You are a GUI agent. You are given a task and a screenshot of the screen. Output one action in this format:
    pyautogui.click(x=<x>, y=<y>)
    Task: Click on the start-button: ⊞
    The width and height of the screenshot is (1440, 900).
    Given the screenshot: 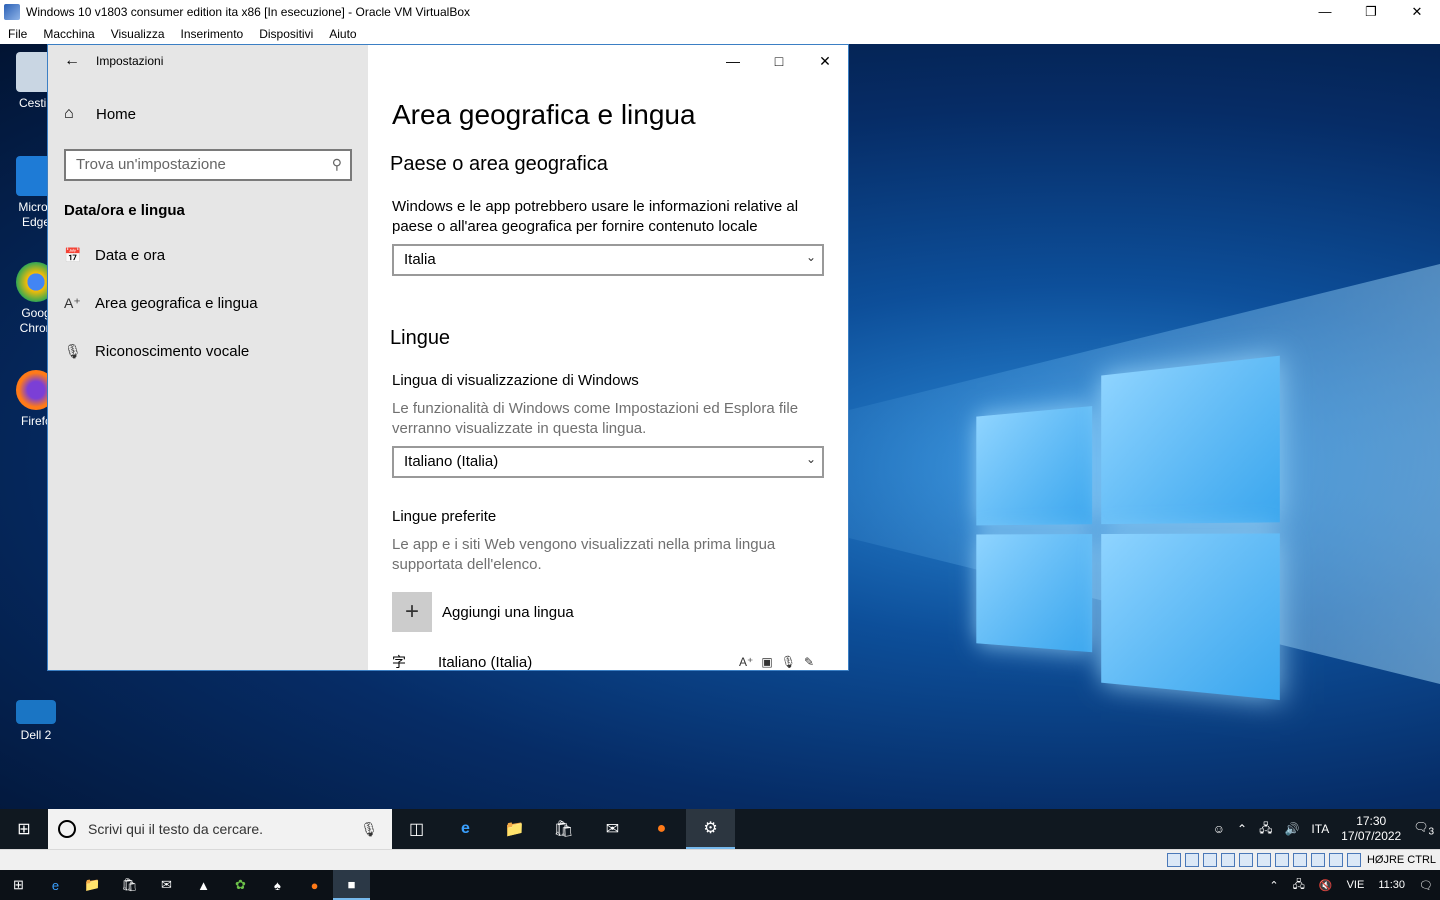 What is the action you would take?
    pyautogui.click(x=24, y=829)
    